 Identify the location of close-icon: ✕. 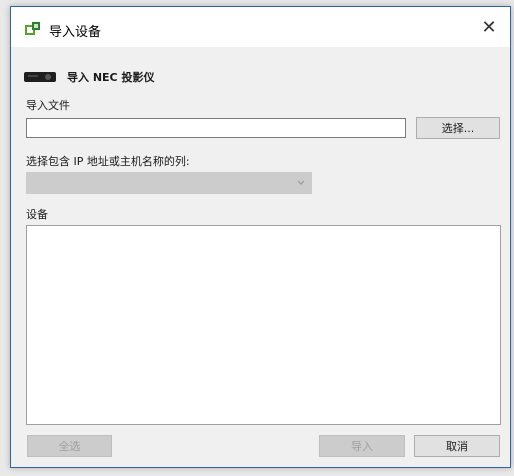
(488, 27).